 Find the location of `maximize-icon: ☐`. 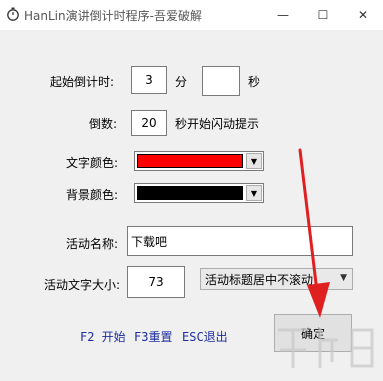

maximize-icon: ☐ is located at coordinates (323, 15).